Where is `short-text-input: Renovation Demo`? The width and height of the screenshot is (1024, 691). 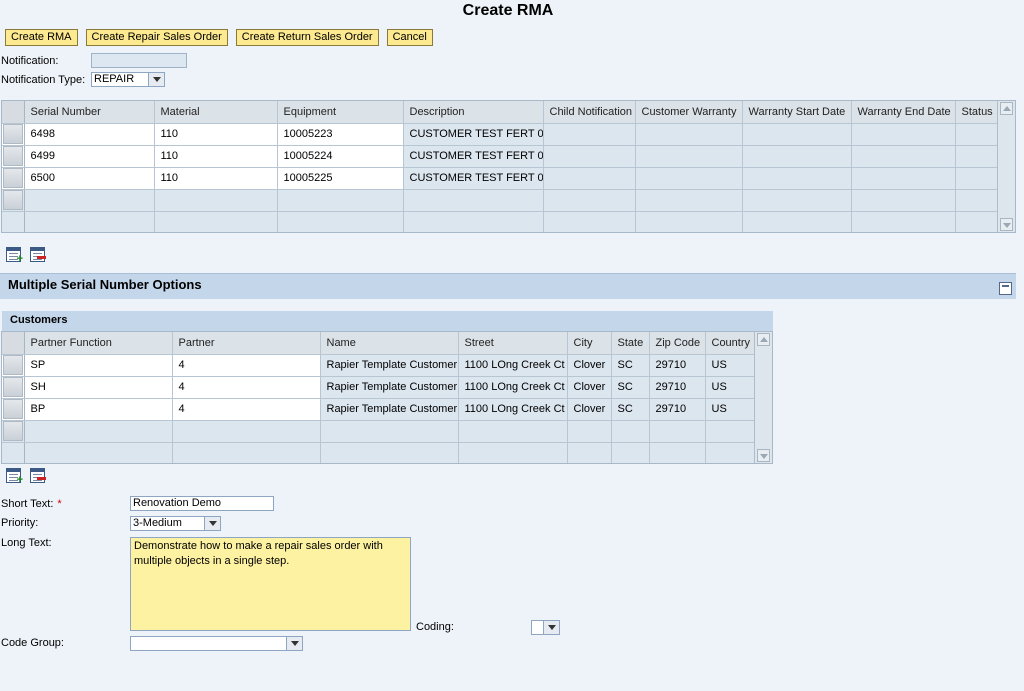 short-text-input: Renovation Demo is located at coordinates (202, 503).